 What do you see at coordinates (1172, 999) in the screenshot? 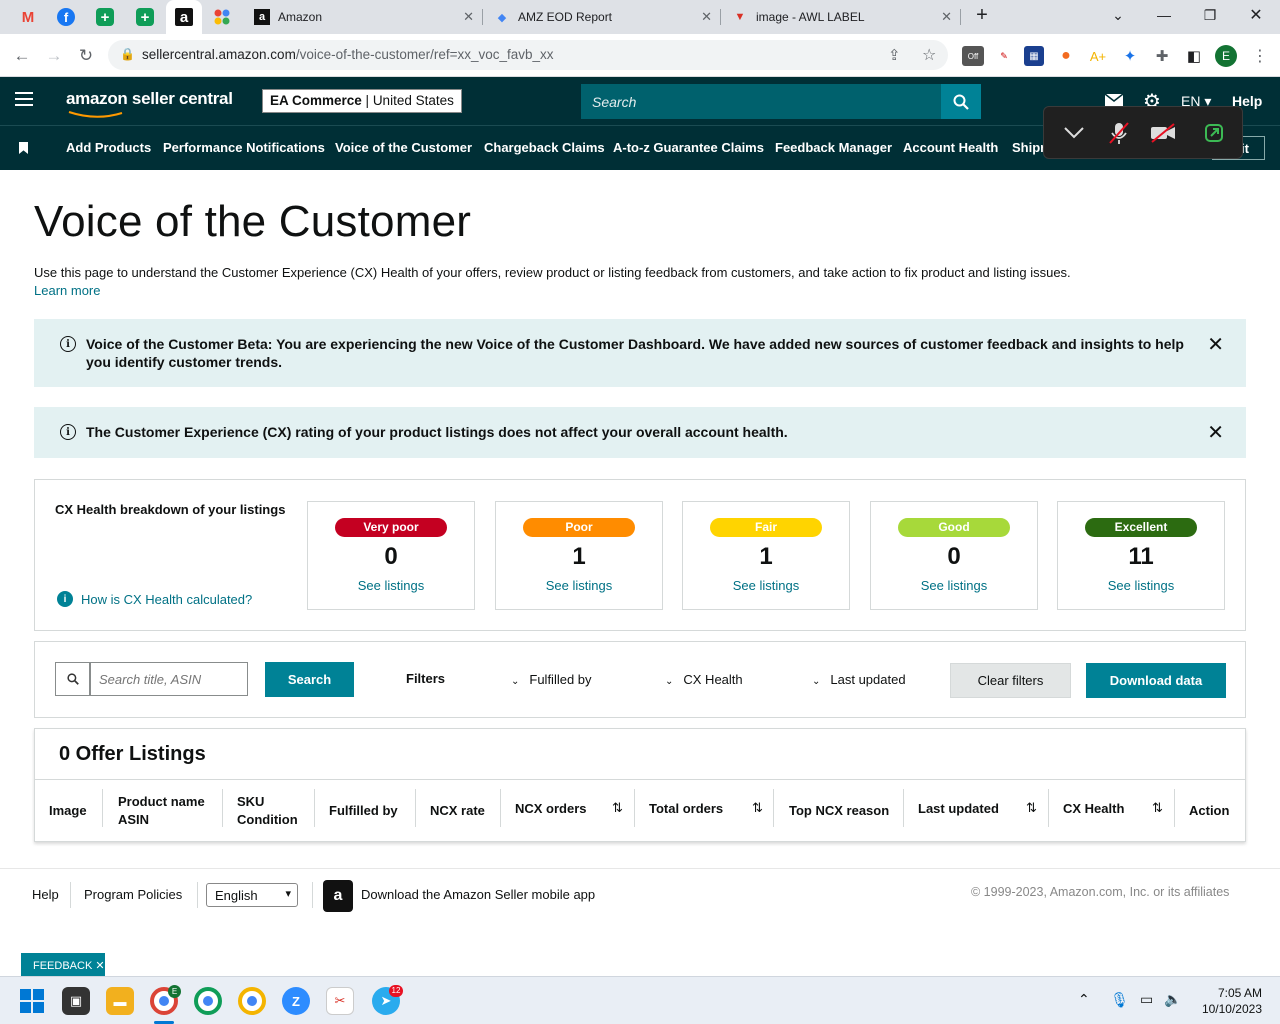
I see `volume-icon: 🔈` at bounding box center [1172, 999].